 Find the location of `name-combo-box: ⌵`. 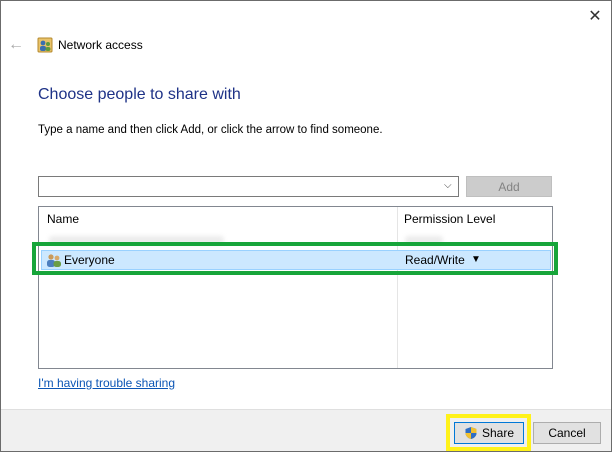

name-combo-box: ⌵ is located at coordinates (248, 186).